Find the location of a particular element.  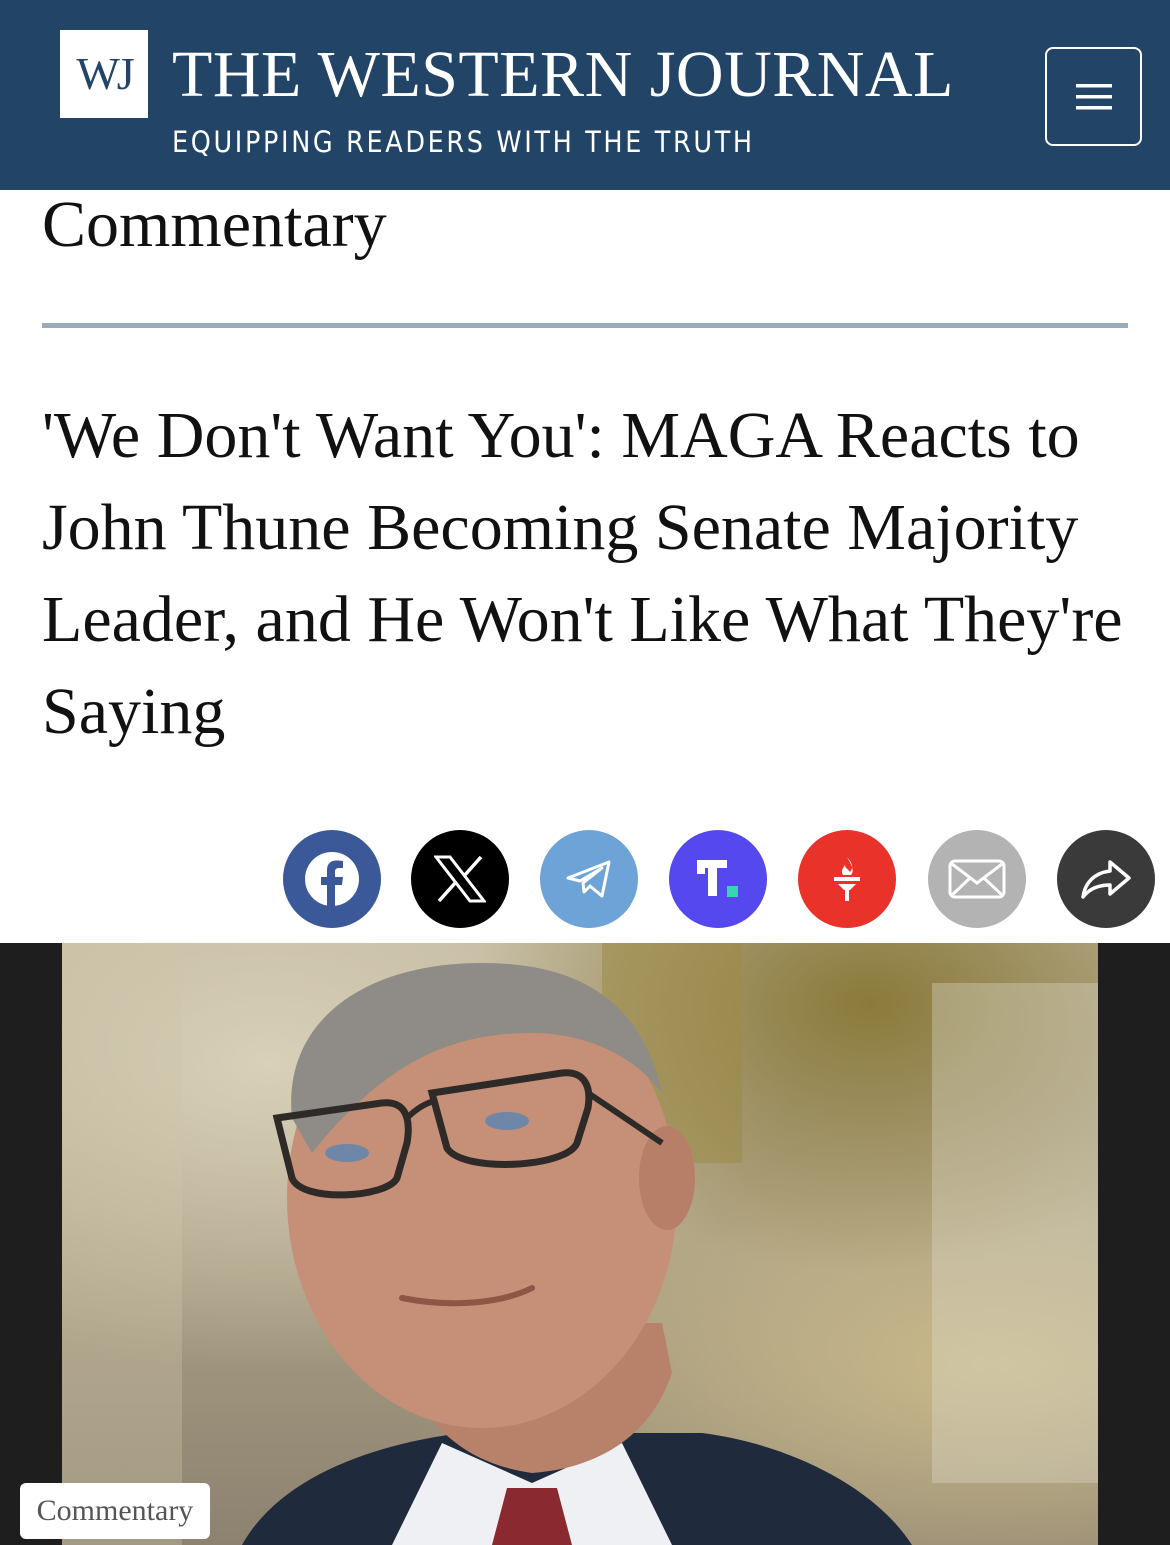

x-icon is located at coordinates (460, 879).